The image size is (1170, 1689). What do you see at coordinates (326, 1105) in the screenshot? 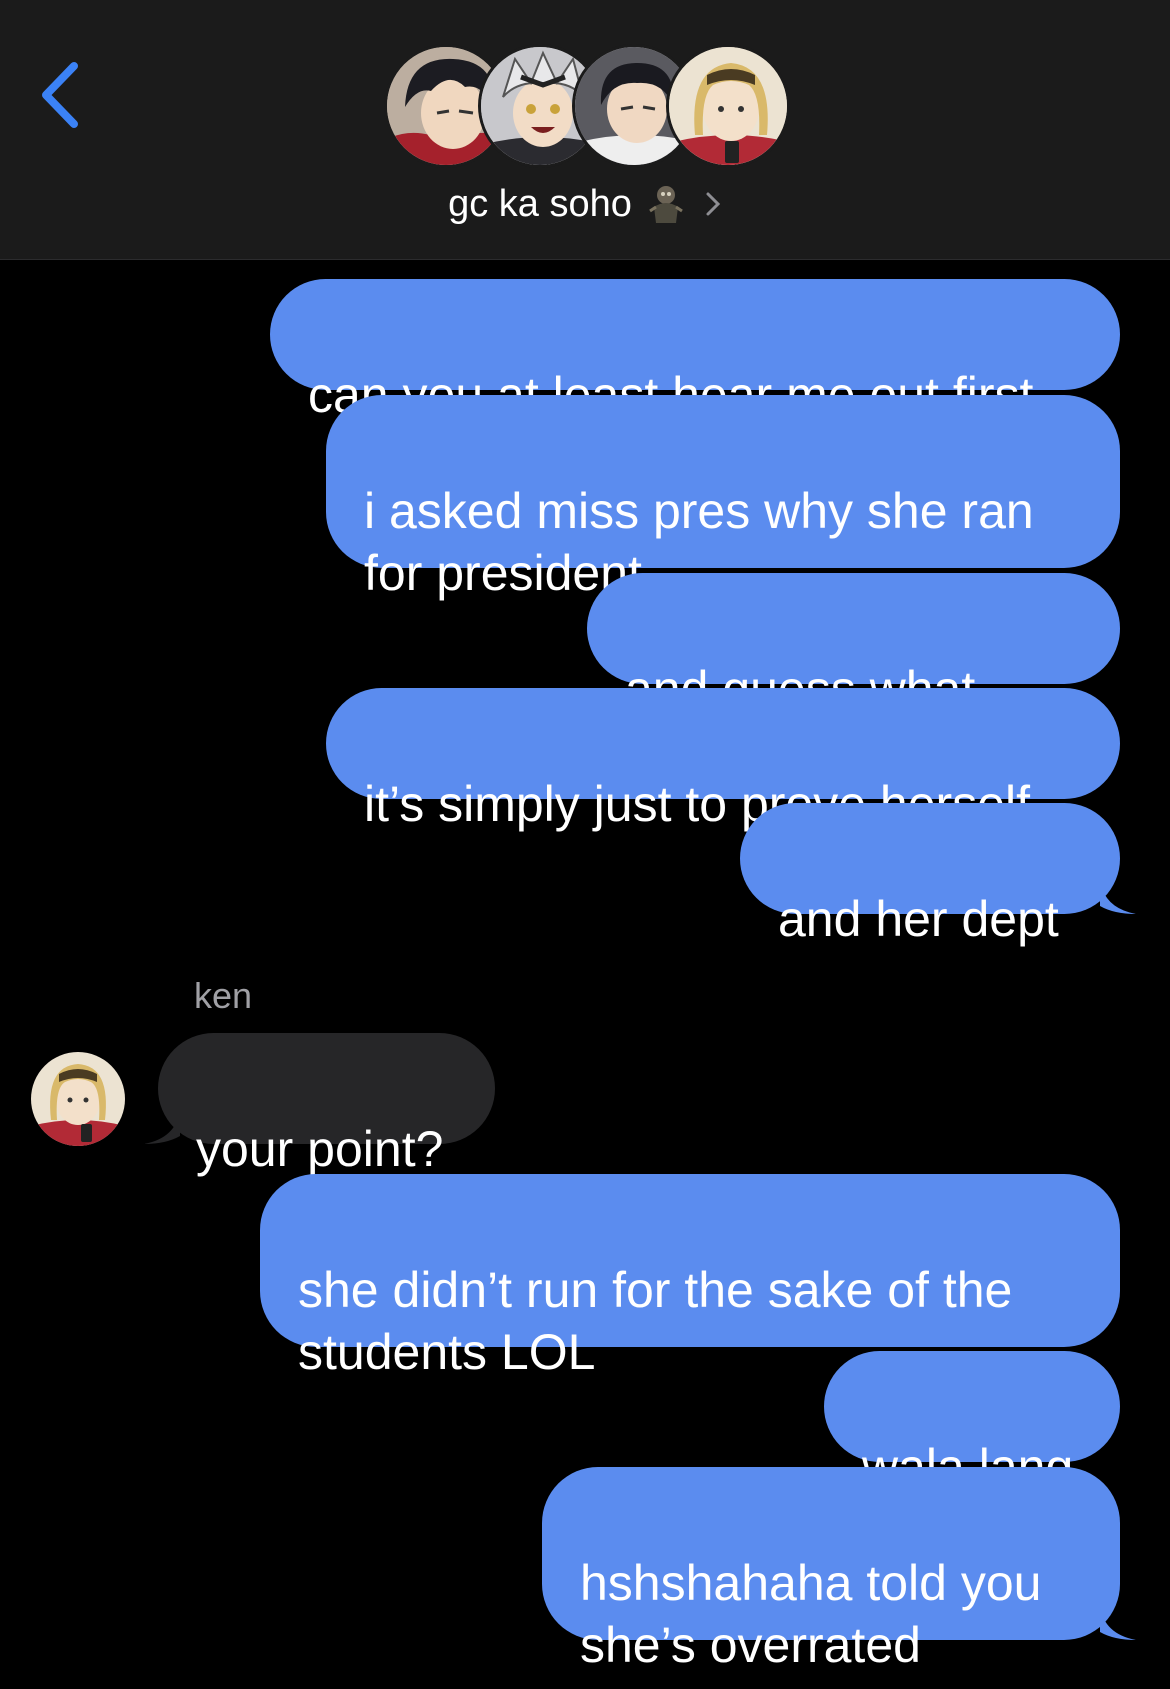
I see `message-bubble-incoming: your point?` at bounding box center [326, 1105].